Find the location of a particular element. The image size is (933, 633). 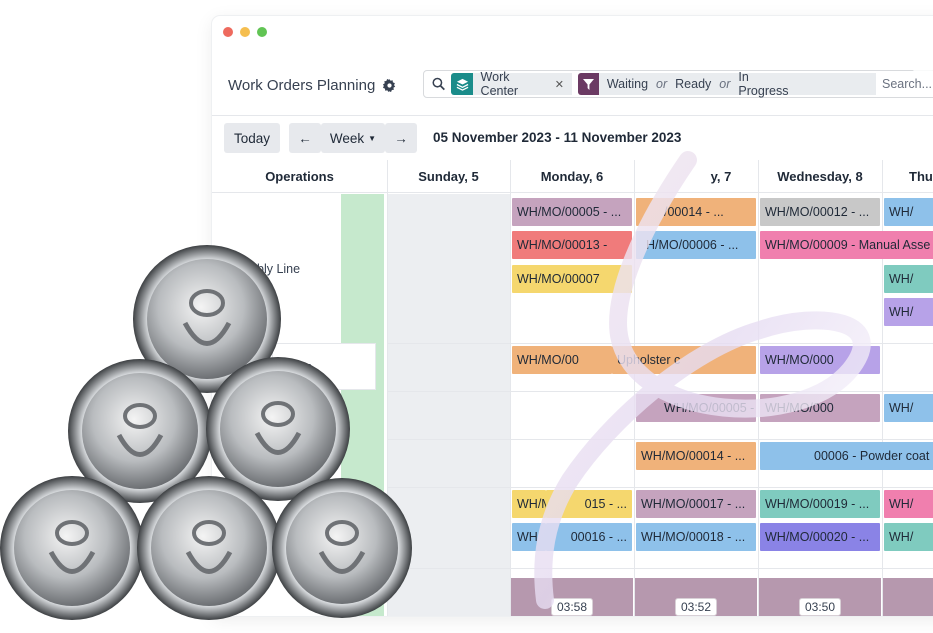

close-window-dot is located at coordinates (228, 32).